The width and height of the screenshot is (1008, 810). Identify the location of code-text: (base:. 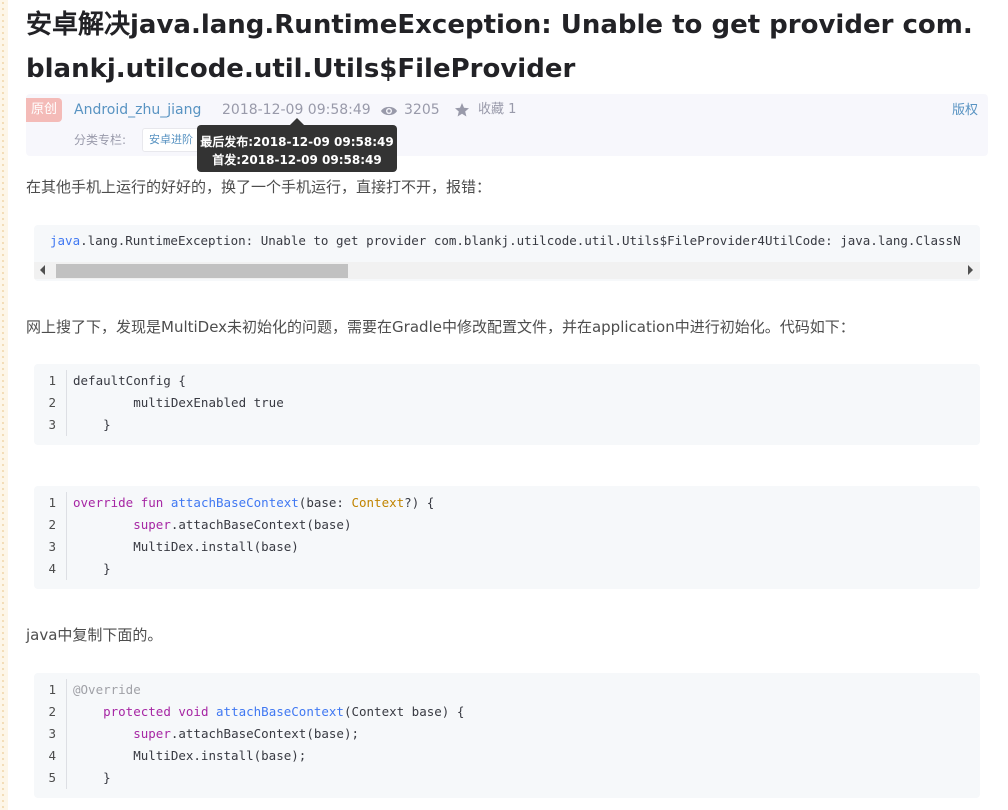
(325, 502).